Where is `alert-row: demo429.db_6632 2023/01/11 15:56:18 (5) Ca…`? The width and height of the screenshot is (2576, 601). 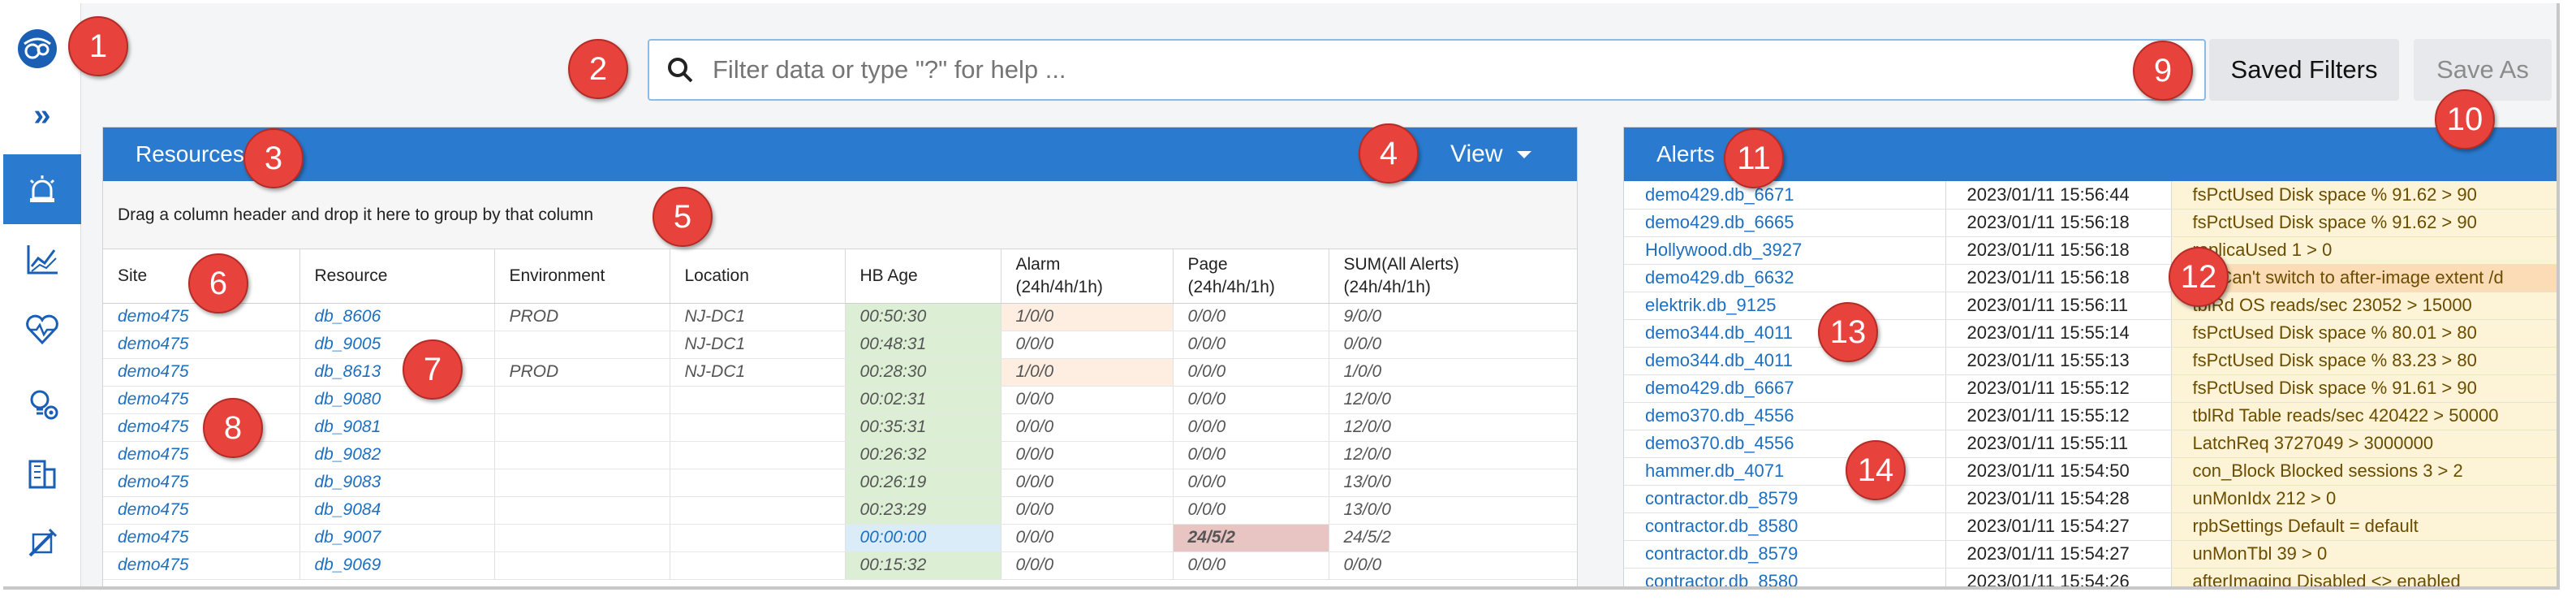
alert-row: demo429.db_6632 2023/01/11 15:56:18 (5) Ca… is located at coordinates (2091, 278).